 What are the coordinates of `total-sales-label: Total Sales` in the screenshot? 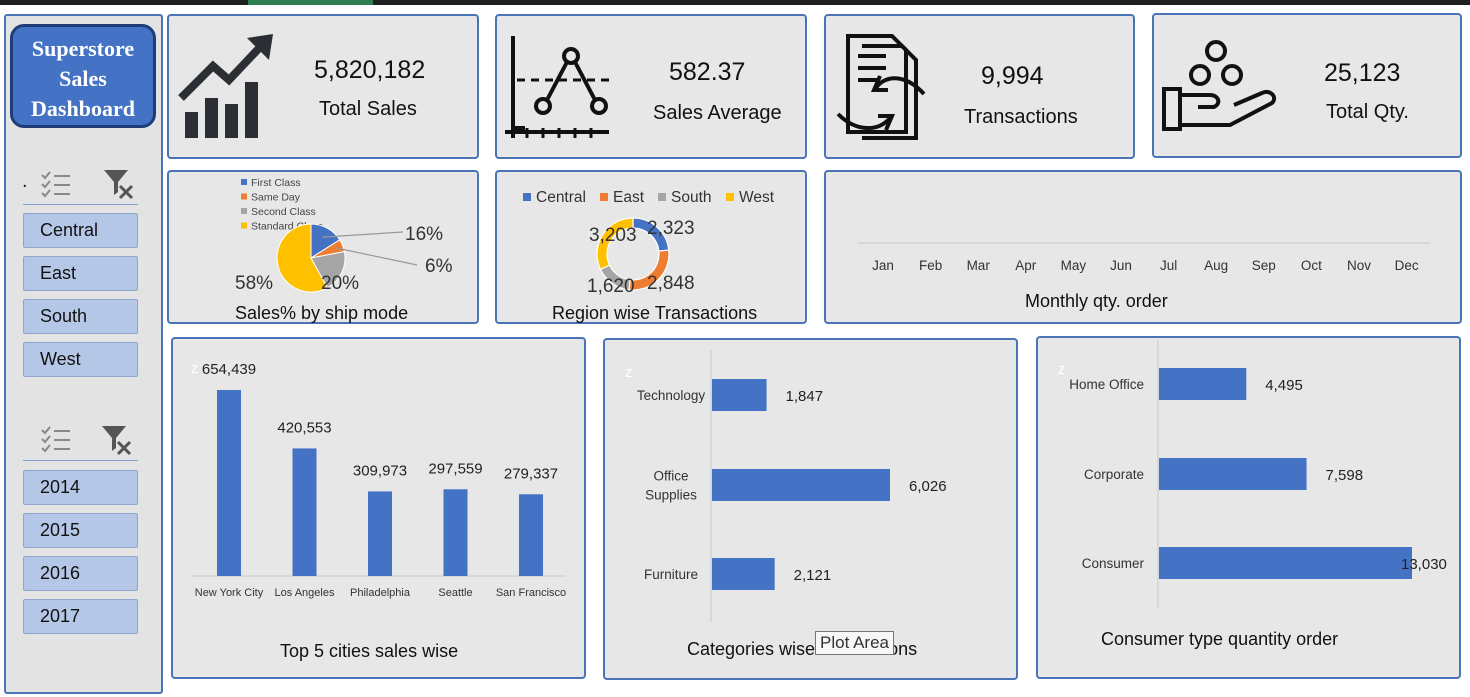 It's located at (368, 109).